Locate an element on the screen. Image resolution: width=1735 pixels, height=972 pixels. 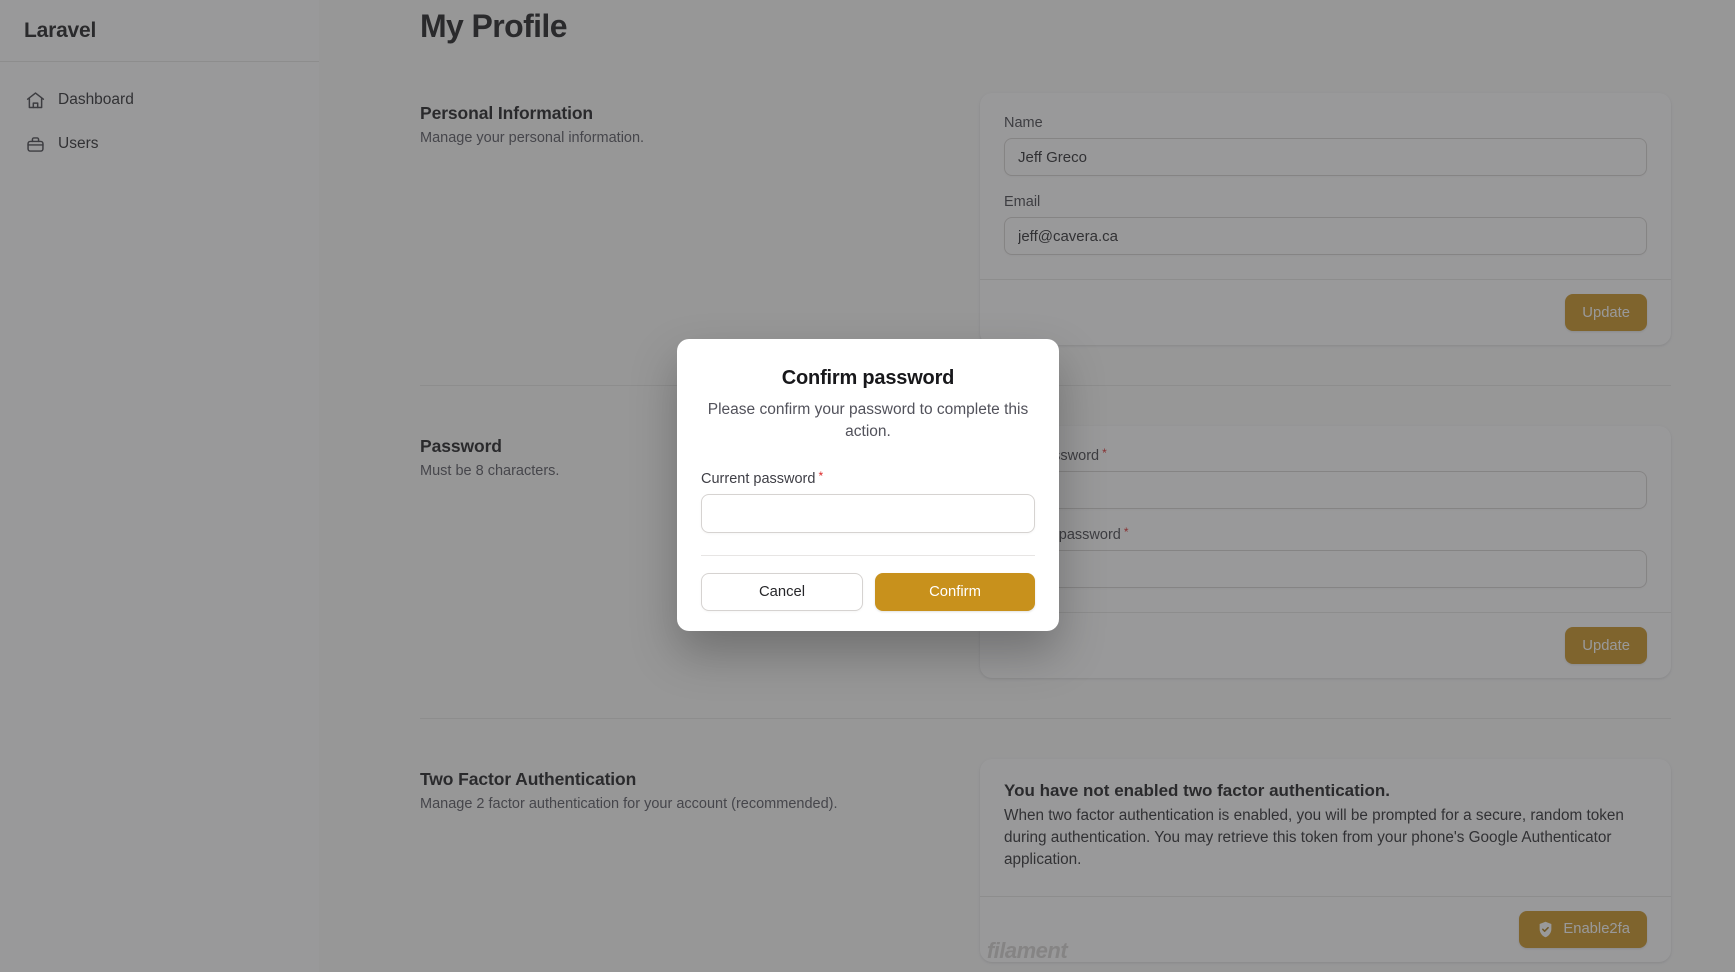
current-password-input is located at coordinates (868, 513).